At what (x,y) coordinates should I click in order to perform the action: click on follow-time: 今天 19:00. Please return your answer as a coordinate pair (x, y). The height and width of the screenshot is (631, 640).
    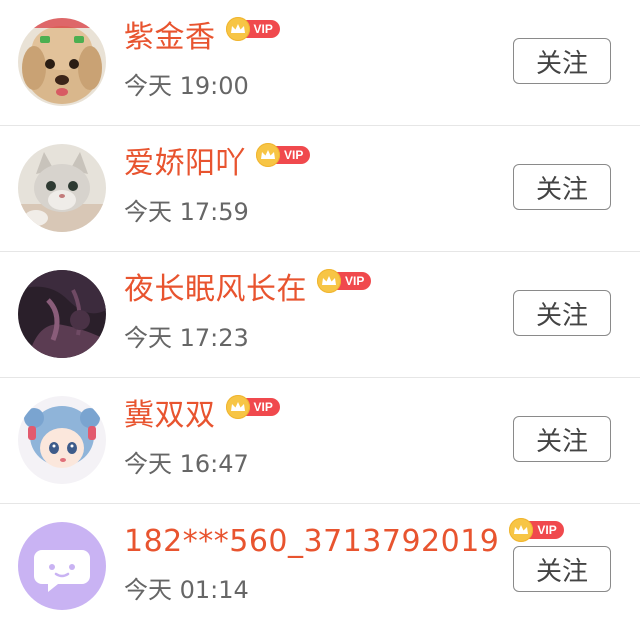
    Looking at the image, I should click on (186, 86).